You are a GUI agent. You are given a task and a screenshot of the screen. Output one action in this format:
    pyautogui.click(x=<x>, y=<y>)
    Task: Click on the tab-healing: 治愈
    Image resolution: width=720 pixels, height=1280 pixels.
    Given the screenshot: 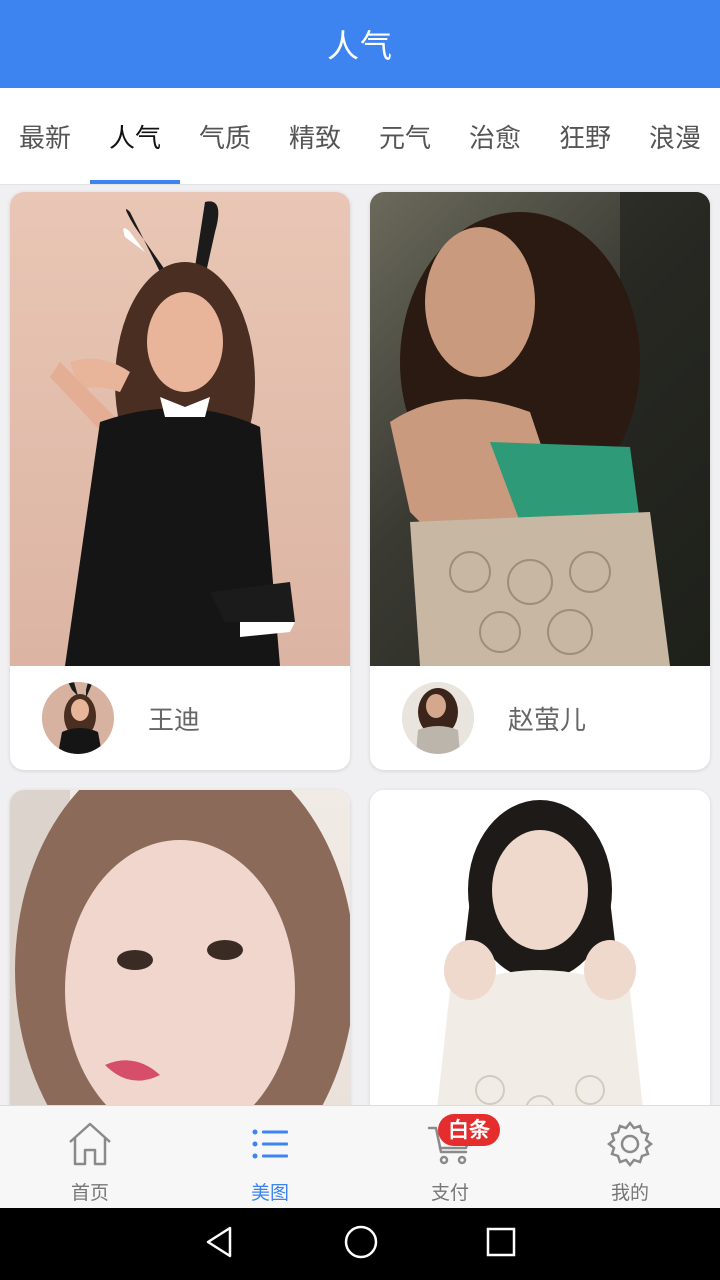 What is the action you would take?
    pyautogui.click(x=495, y=136)
    